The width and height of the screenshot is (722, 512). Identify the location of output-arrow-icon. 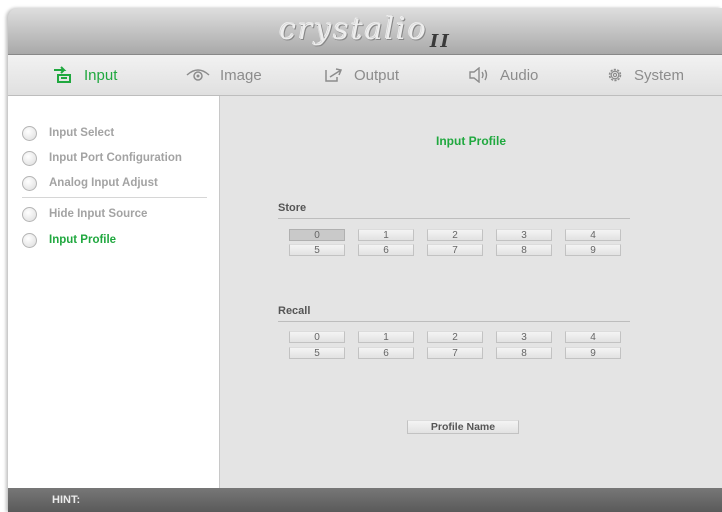
(334, 75).